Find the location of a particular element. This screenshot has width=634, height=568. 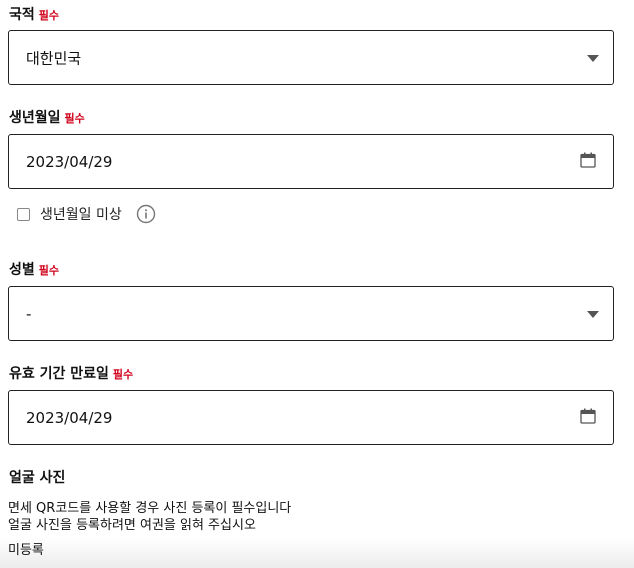

gender-select: - is located at coordinates (311, 313).